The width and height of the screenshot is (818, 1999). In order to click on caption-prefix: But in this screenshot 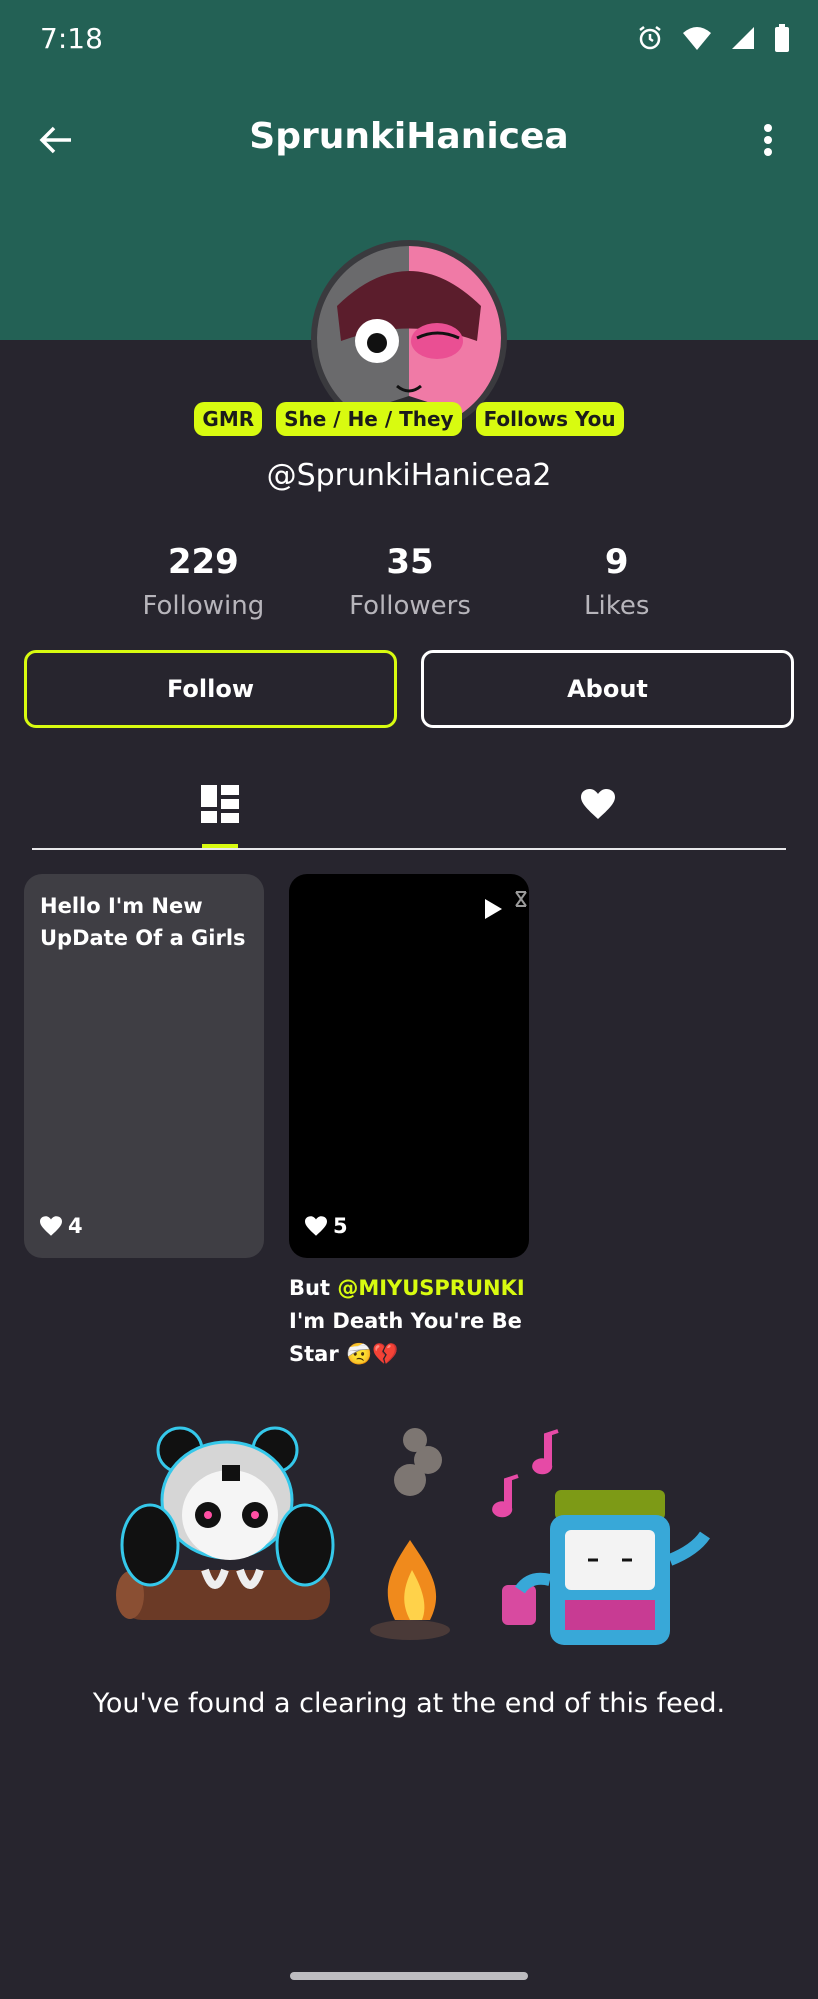, I will do `click(313, 1288)`.